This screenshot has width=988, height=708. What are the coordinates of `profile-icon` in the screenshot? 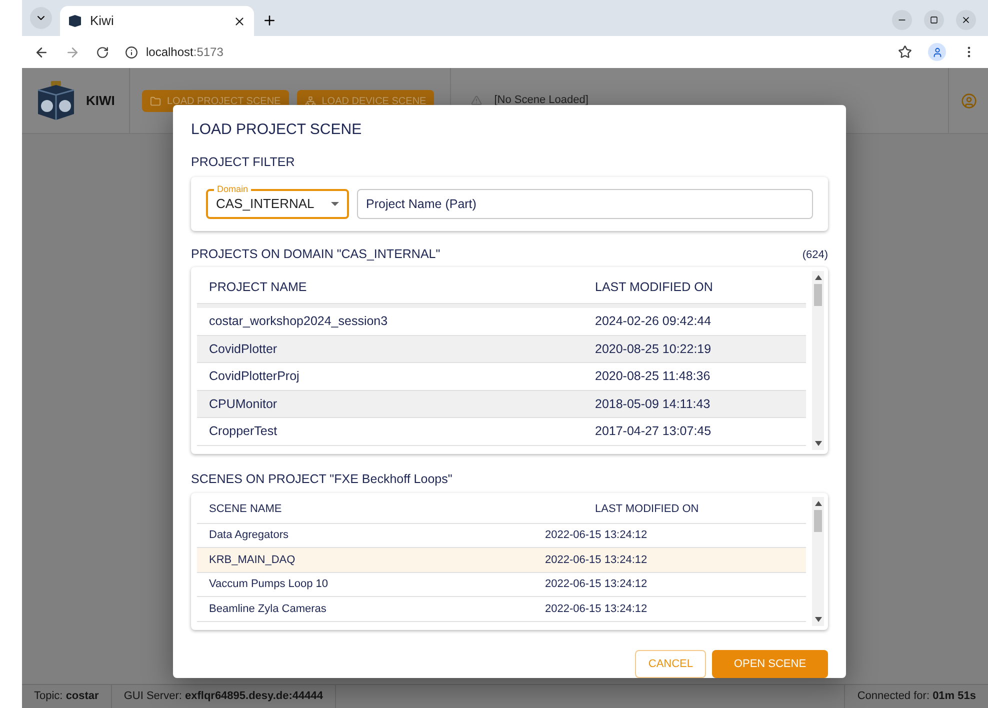 It's located at (937, 52).